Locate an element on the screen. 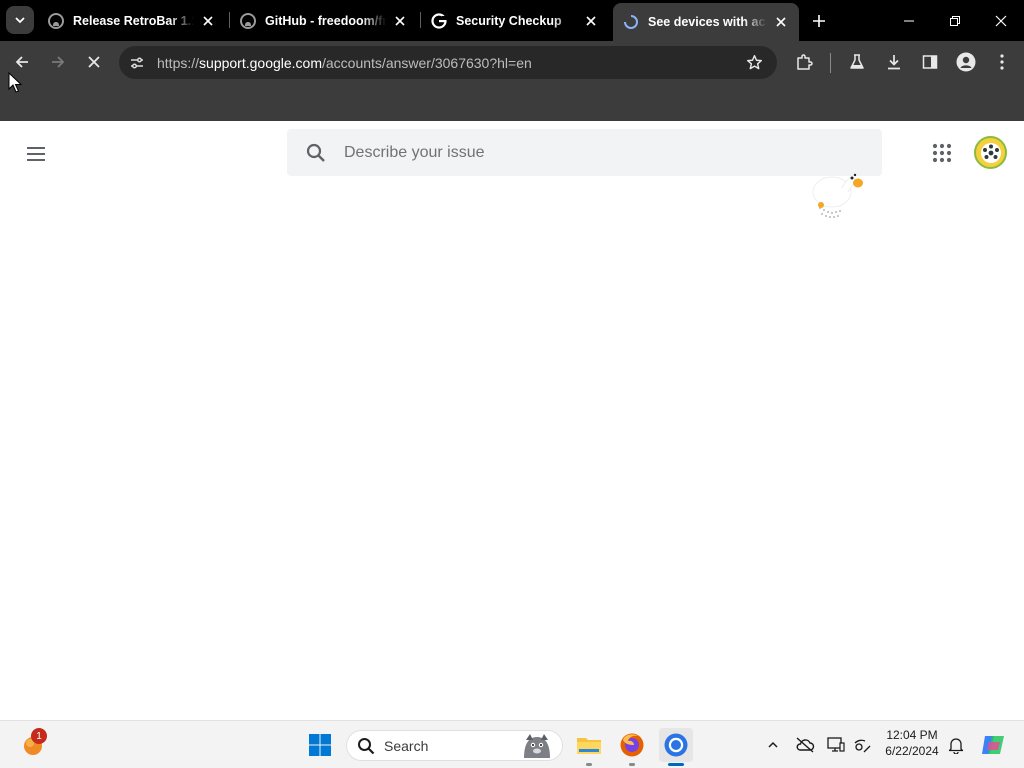 The width and height of the screenshot is (1024, 768). running-indicator-active is located at coordinates (676, 764).